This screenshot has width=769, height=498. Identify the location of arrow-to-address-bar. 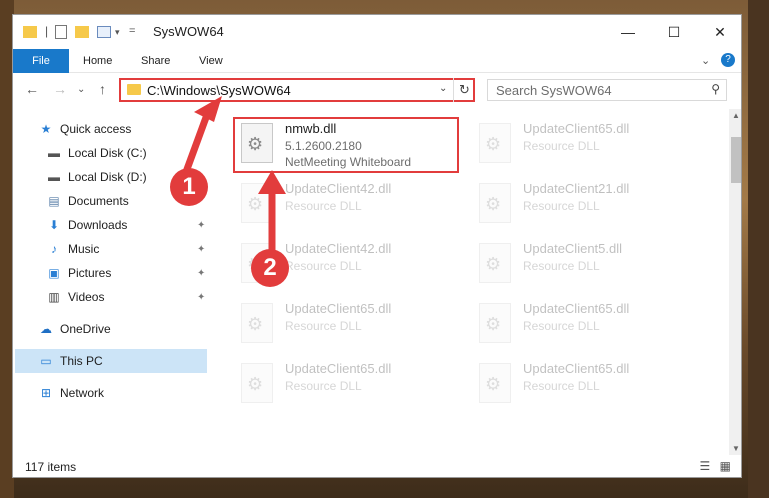
(197, 142).